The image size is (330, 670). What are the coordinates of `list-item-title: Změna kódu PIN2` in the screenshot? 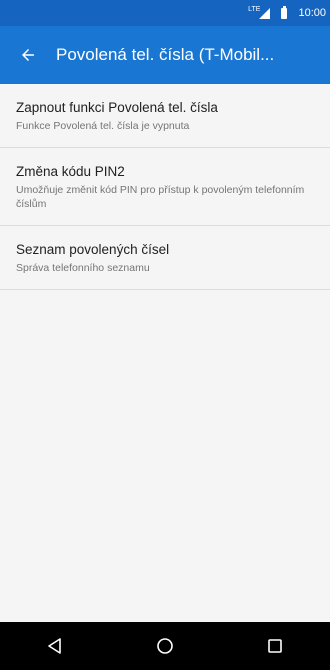 It's located at (70, 171).